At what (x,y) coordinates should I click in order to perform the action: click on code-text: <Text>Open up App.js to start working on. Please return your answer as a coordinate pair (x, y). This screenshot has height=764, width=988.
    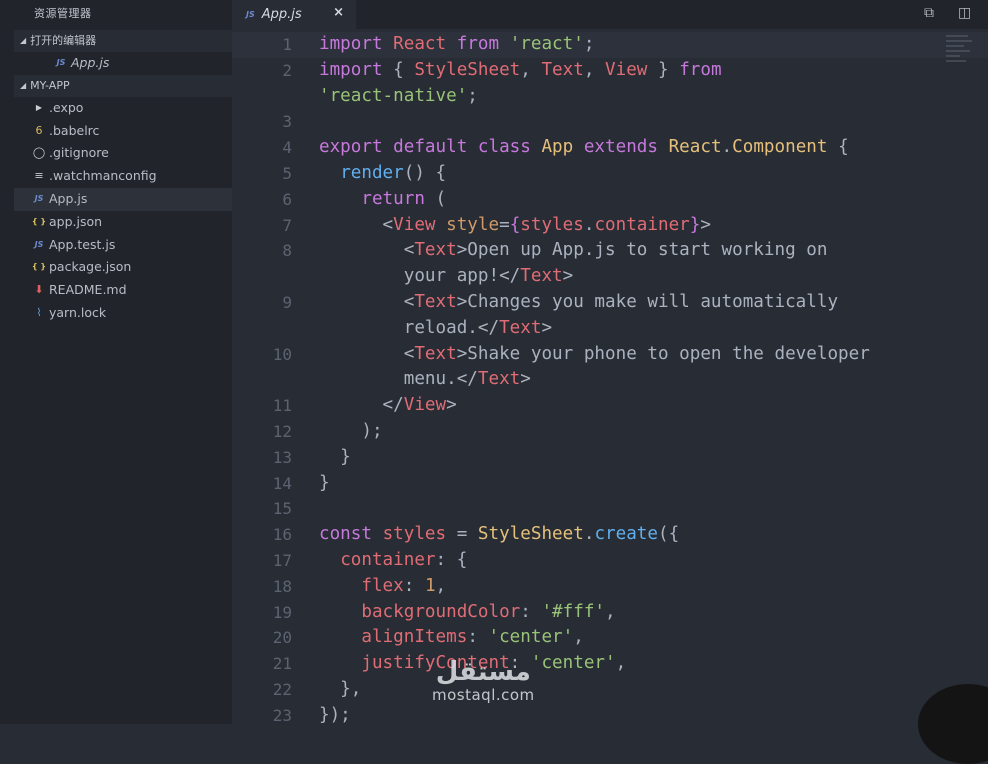
    Looking at the image, I should click on (573, 251).